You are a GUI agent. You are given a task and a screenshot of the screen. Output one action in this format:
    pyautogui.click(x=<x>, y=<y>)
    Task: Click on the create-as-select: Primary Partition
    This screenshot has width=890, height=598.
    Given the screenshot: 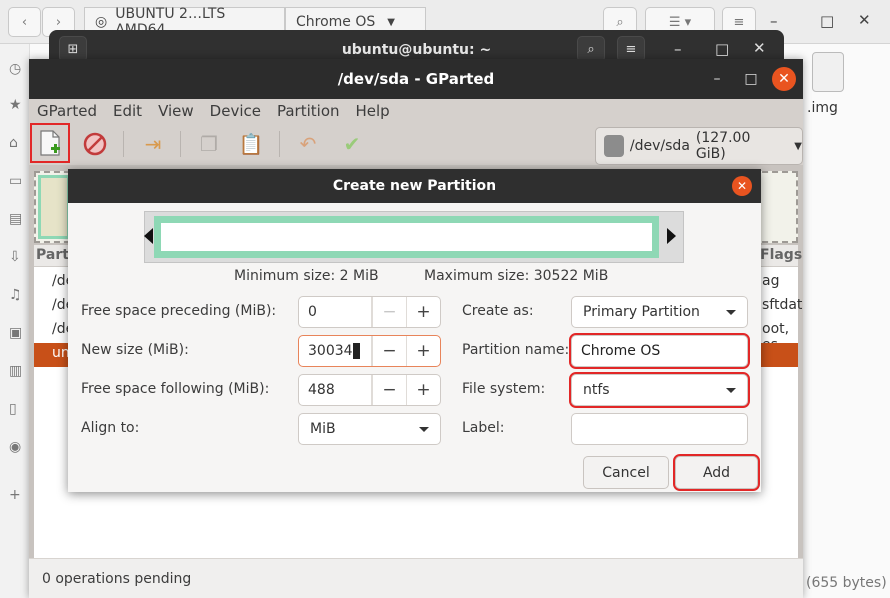 What is the action you would take?
    pyautogui.click(x=659, y=312)
    